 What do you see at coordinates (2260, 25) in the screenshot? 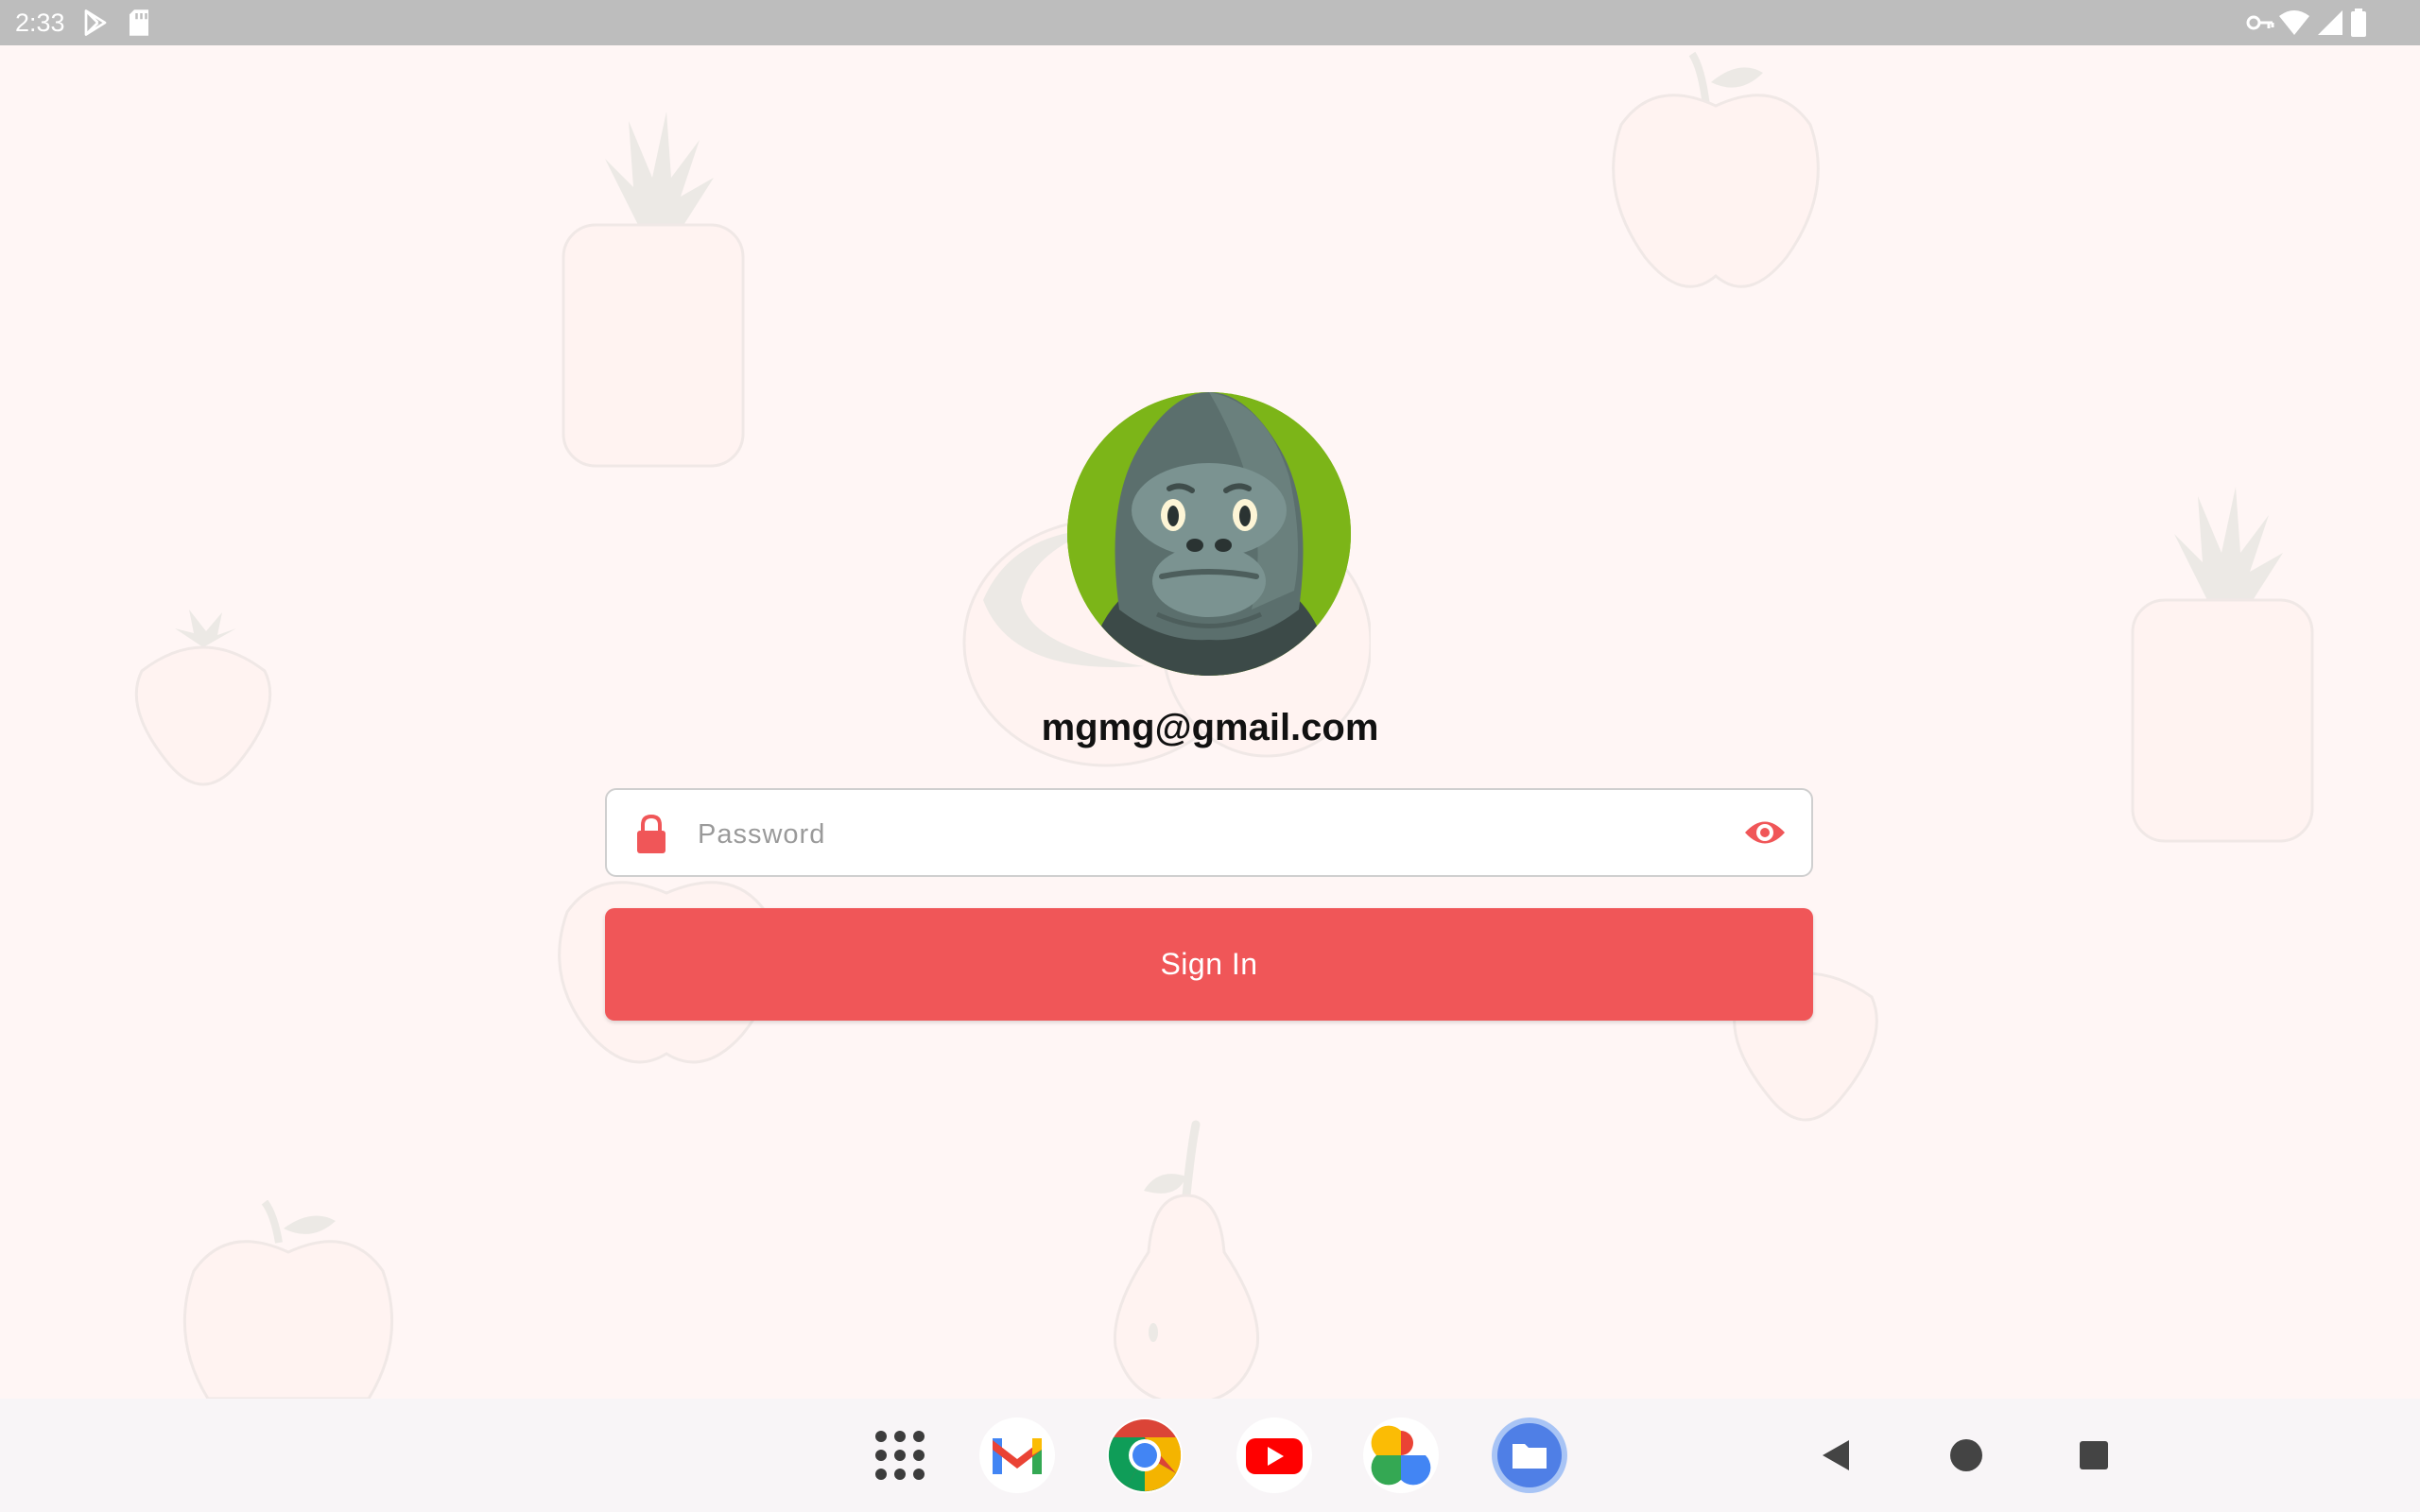
I see `vpn-key-icon` at bounding box center [2260, 25].